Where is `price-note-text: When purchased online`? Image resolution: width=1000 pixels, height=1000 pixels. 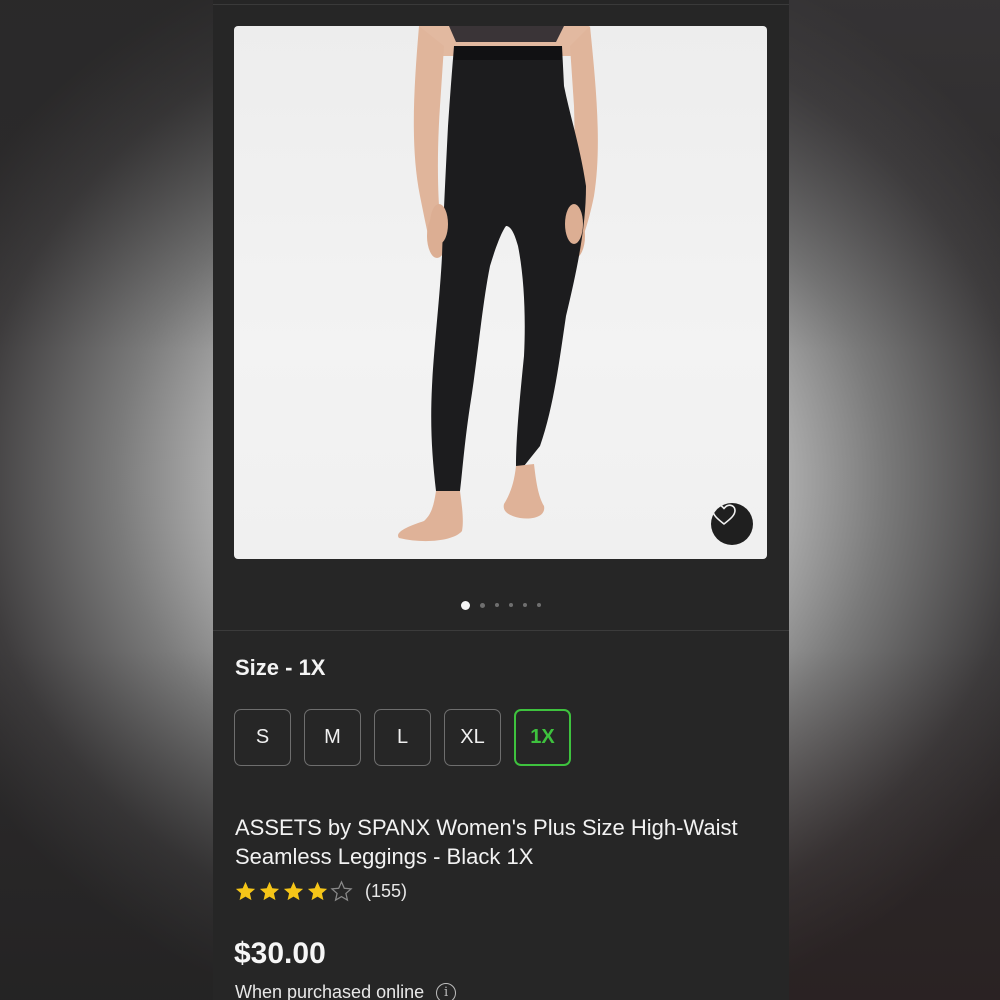 price-note-text: When purchased online is located at coordinates (330, 991).